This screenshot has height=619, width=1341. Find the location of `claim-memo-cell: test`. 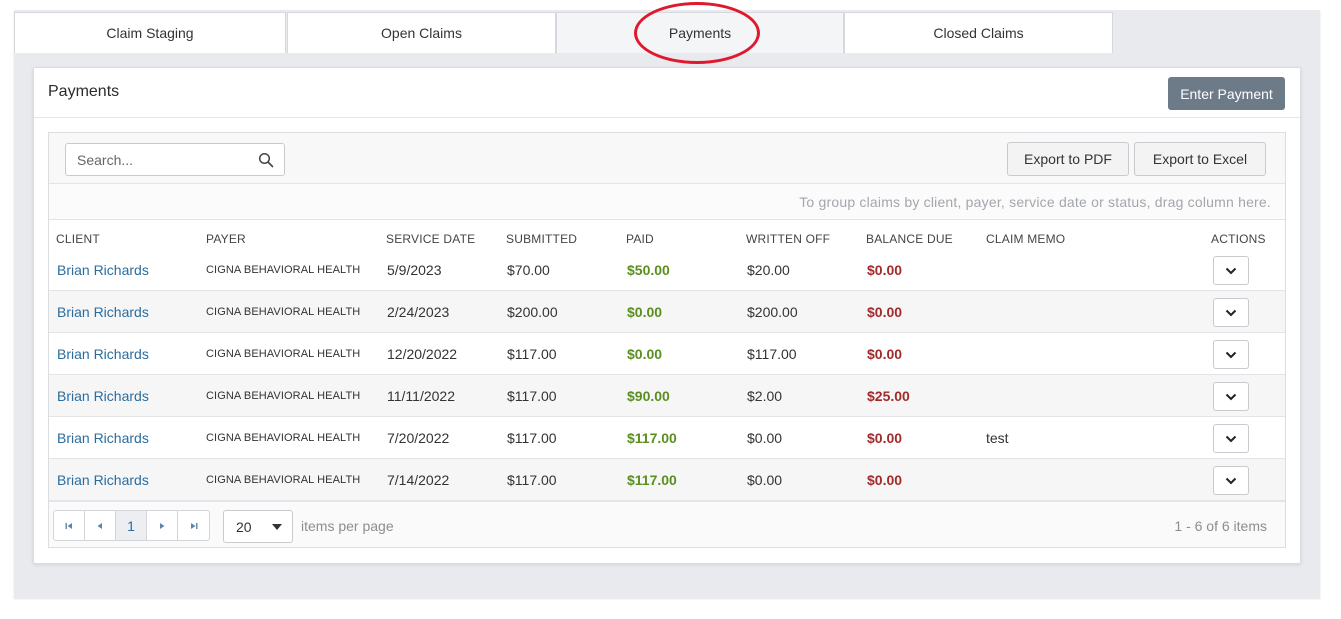

claim-memo-cell: test is located at coordinates (997, 438).